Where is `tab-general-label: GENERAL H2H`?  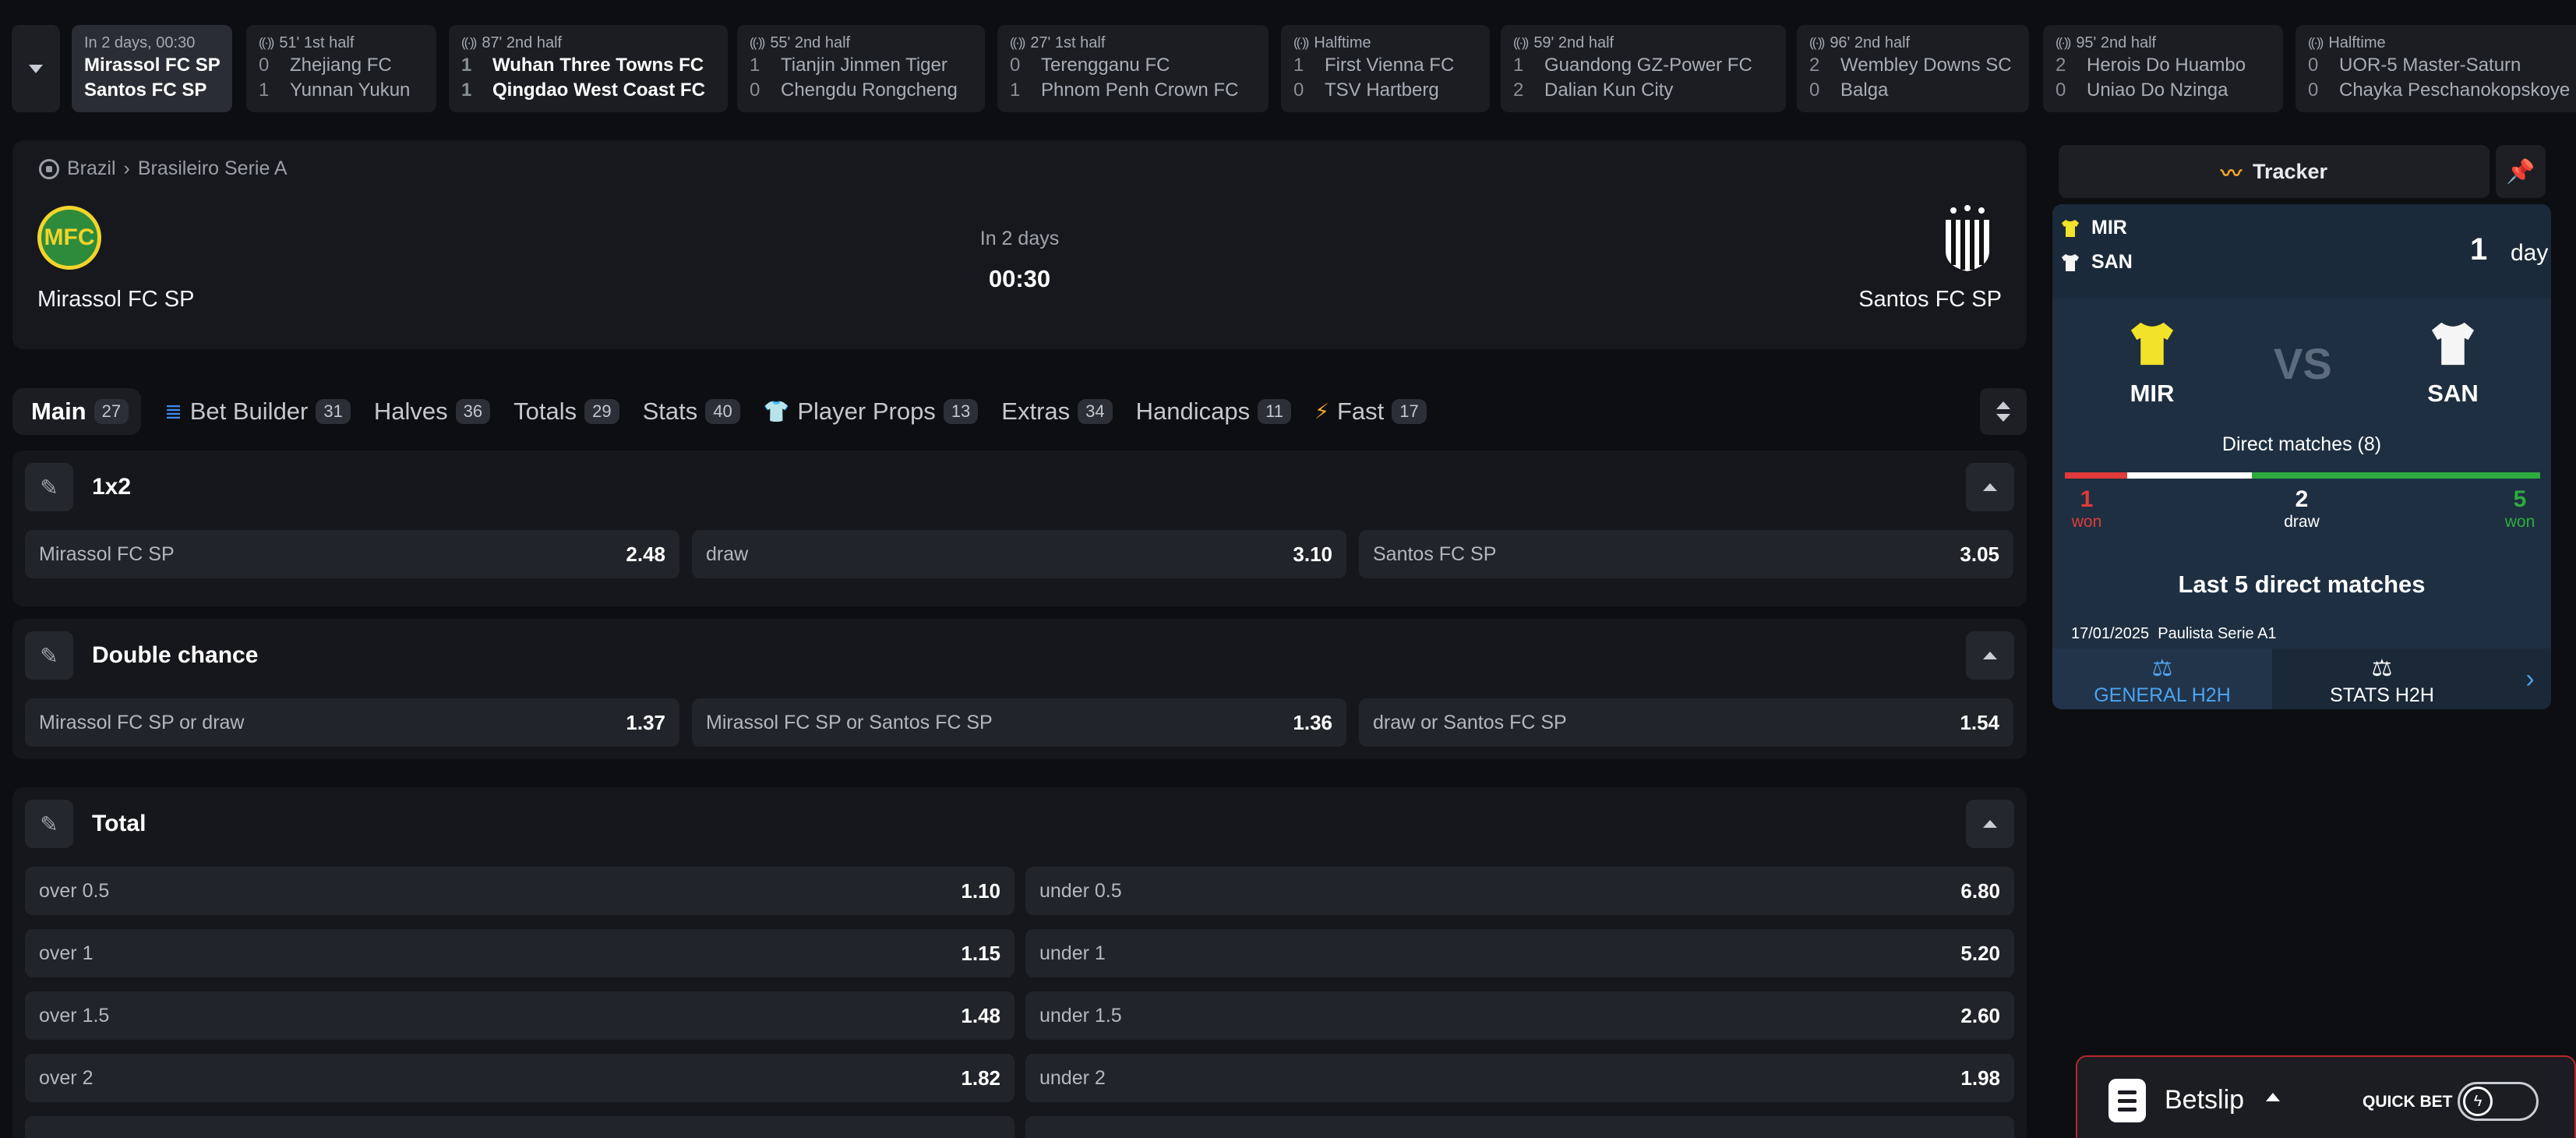
tab-general-label: GENERAL H2H is located at coordinates (2162, 695).